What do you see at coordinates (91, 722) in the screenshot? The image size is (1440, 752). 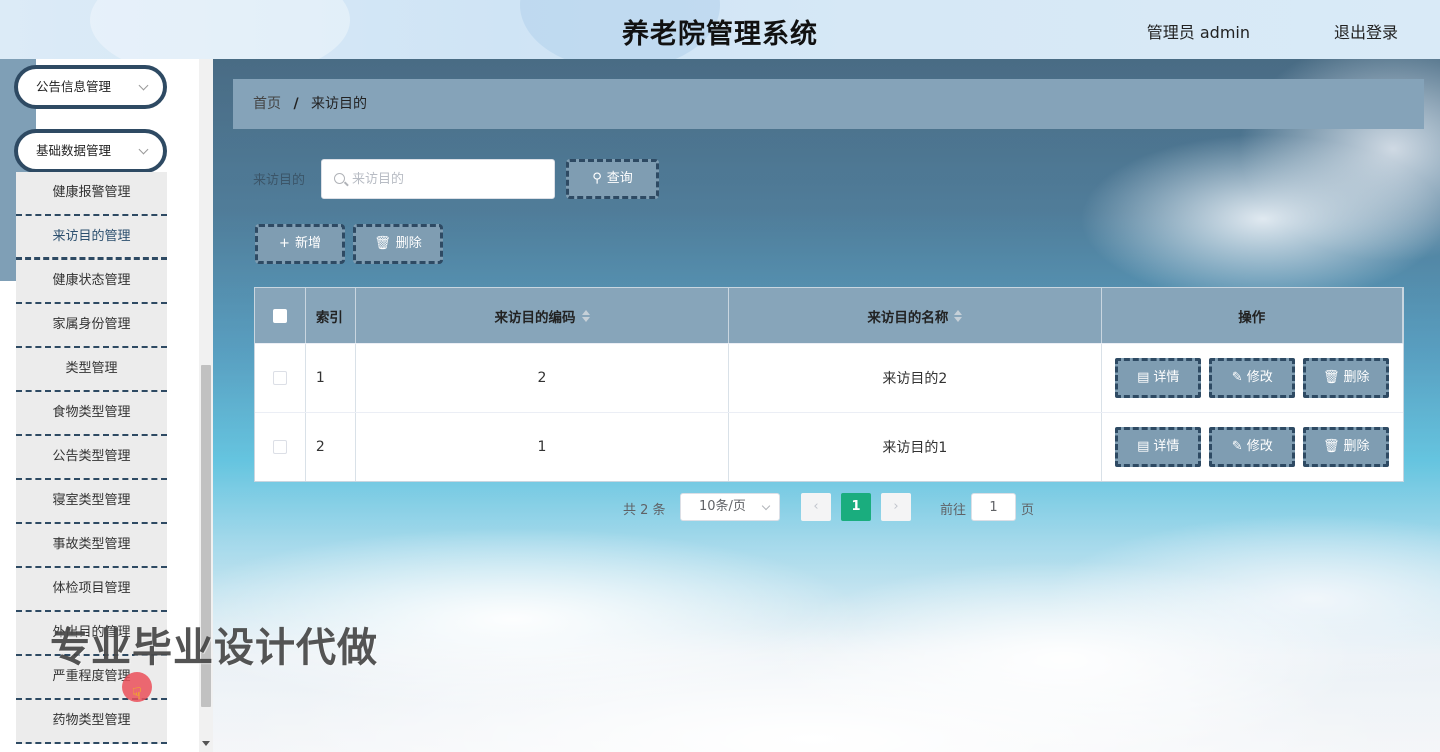 I see `sidebar-item-medicine-type: 药物类型管理` at bounding box center [91, 722].